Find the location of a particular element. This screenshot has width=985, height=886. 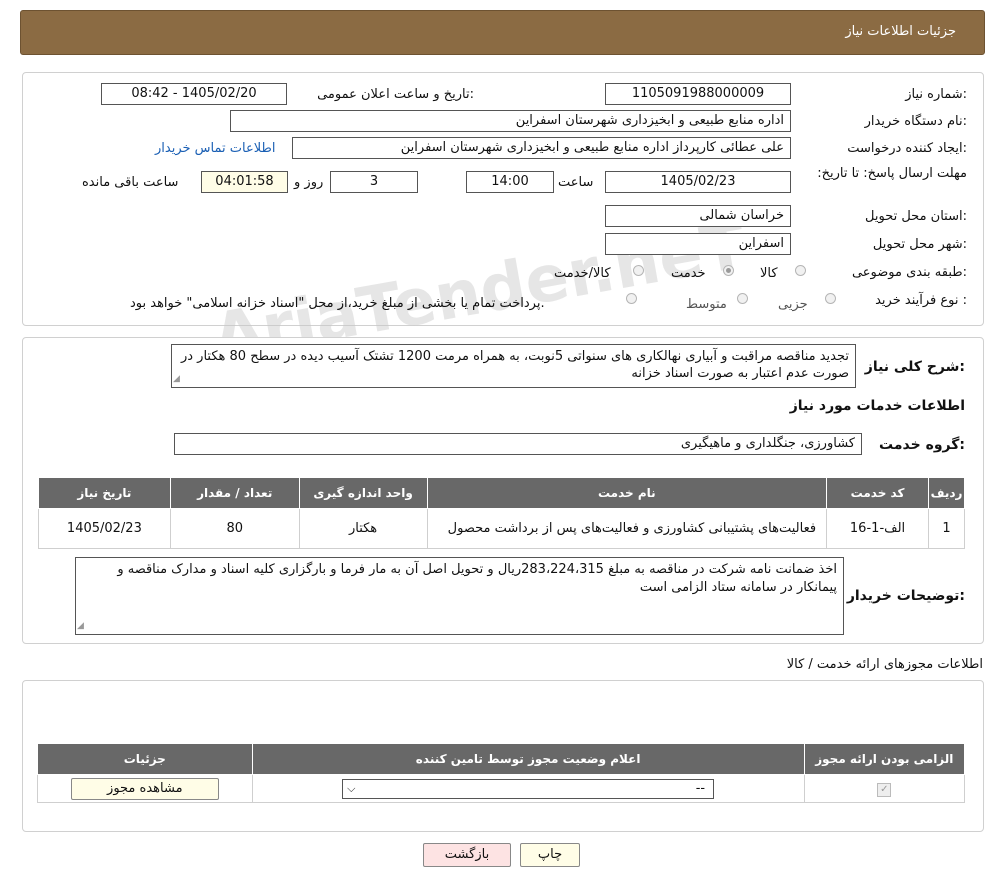

city-label: شهر محل تحویل: is located at coordinates (919, 244).